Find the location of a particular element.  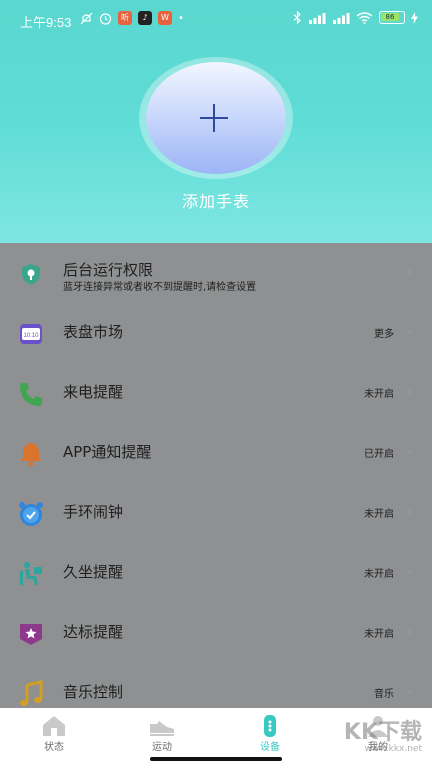

settings-row-label: 久坐提醒 is located at coordinates (93, 572).